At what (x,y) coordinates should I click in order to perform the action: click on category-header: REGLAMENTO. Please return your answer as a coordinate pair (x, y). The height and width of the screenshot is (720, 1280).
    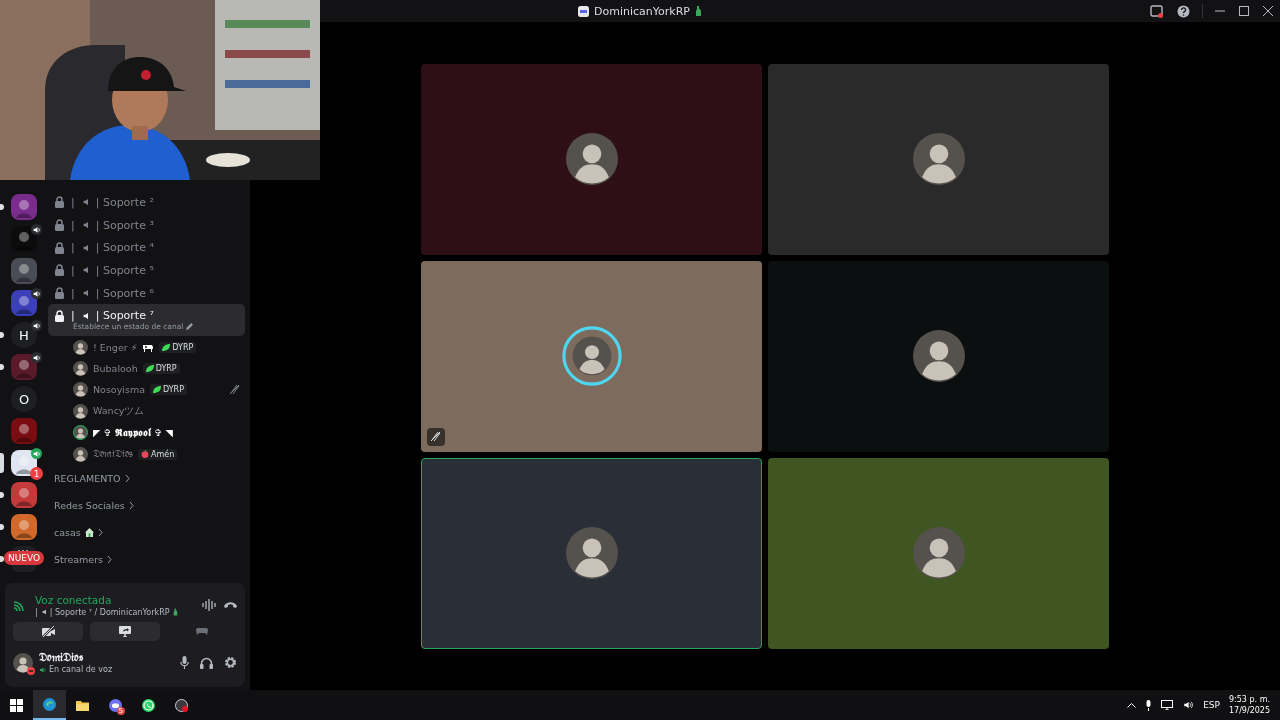
    Looking at the image, I should click on (146, 478).